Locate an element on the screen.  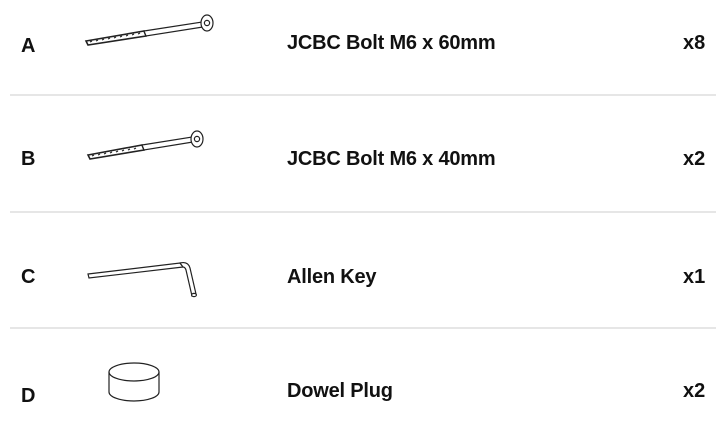
part-name: Dowel Plug is located at coordinates (340, 391).